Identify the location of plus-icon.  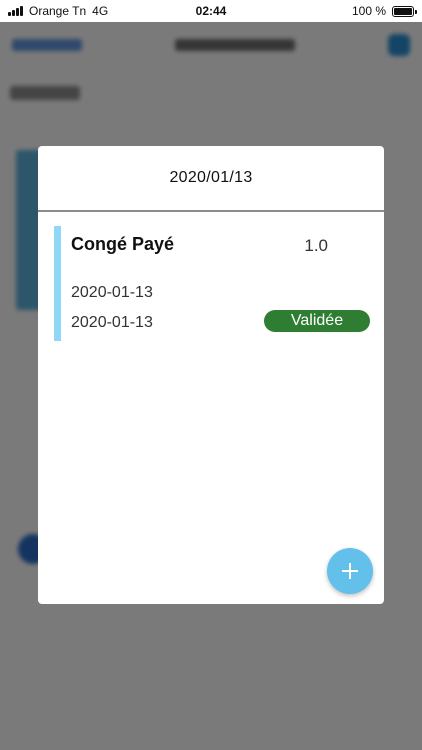
(350, 571).